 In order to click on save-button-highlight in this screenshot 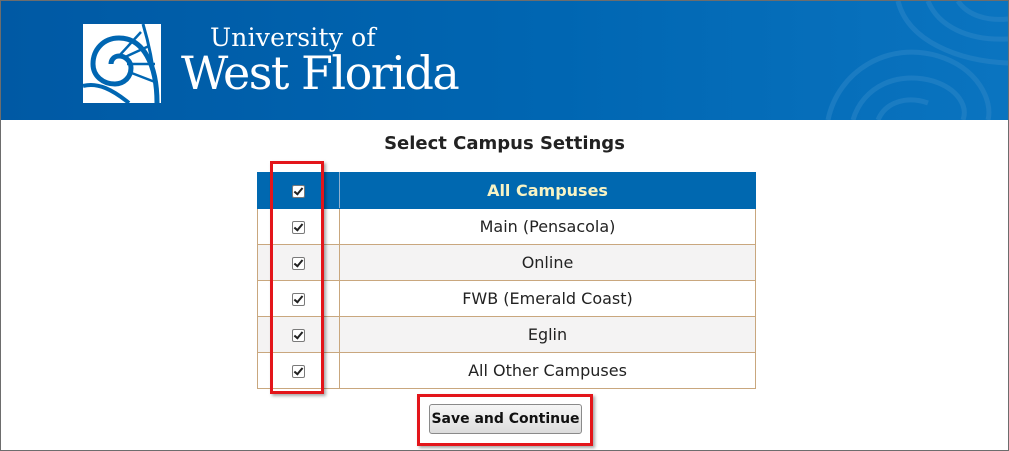, I will do `click(505, 420)`.